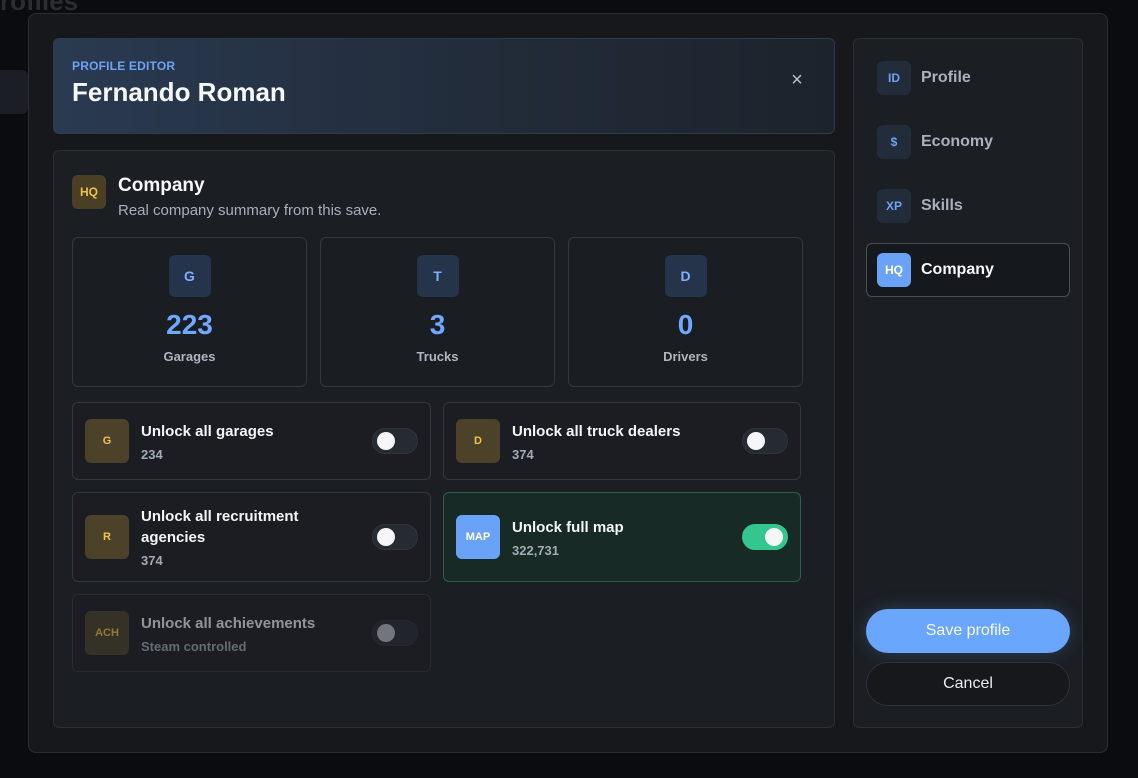 Image resolution: width=1138 pixels, height=778 pixels. Describe the element at coordinates (124, 66) in the screenshot. I see `header-eyebrow: PROFILE EDITOR` at that location.